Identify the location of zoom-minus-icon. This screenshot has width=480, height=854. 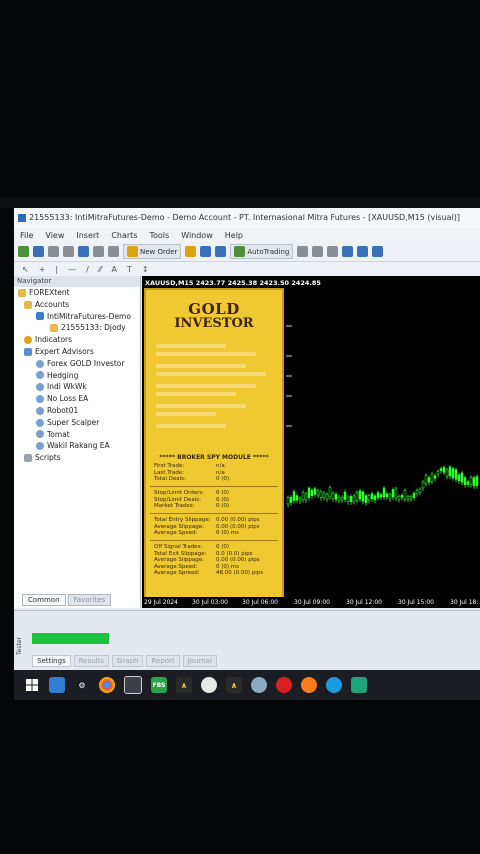
(363, 251).